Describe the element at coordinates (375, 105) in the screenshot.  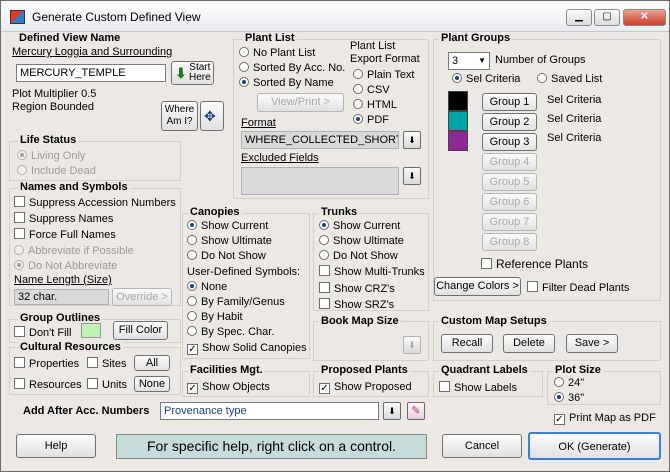
I see `radio-html: HTML` at that location.